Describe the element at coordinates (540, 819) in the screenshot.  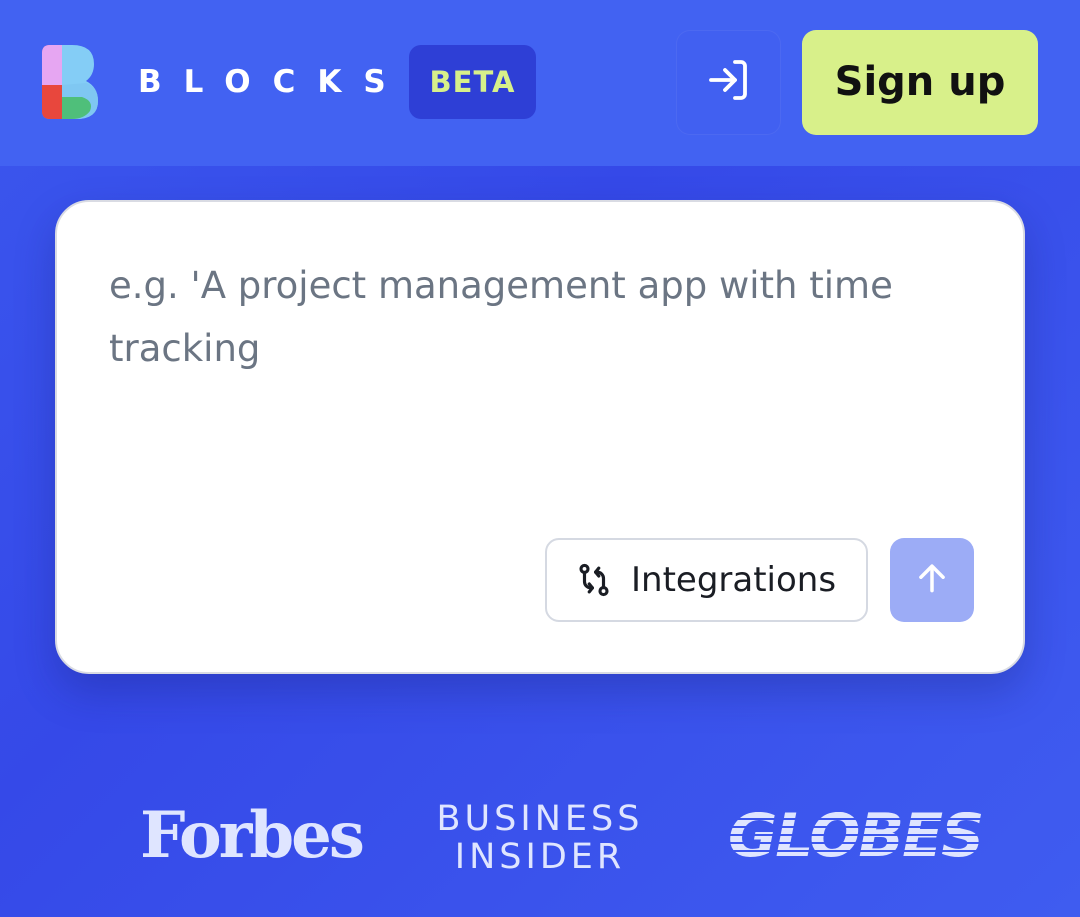
I see `business-insider-line1: BUSINESS` at that location.